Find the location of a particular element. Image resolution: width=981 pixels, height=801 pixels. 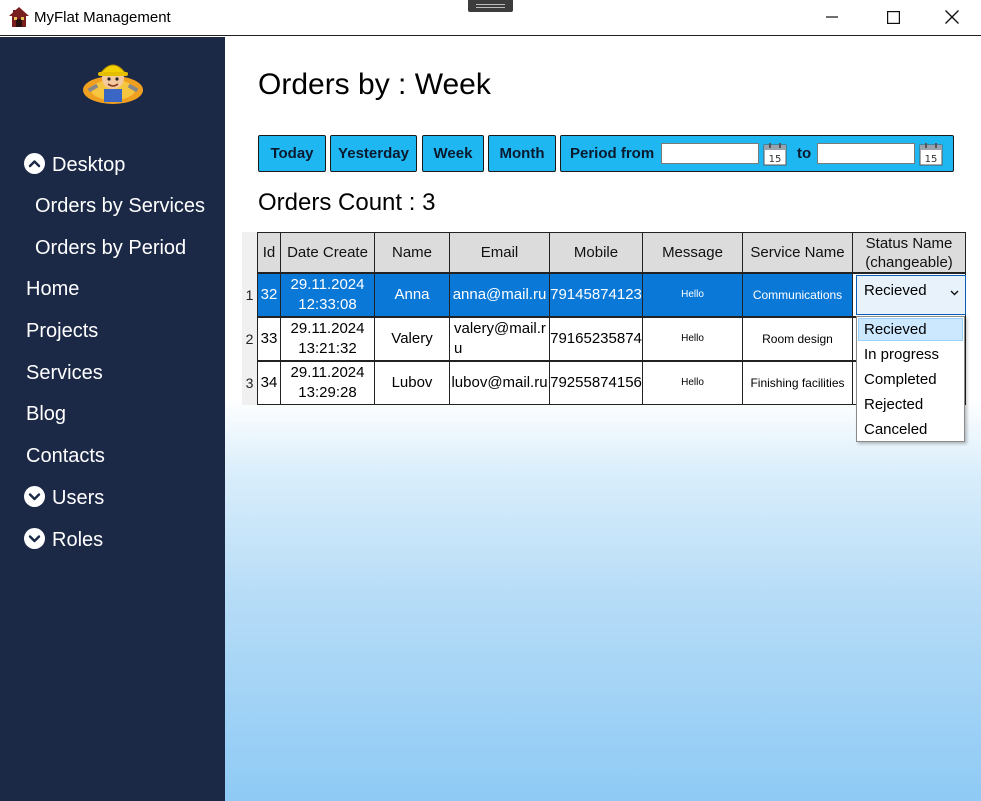

sidebar-item-services: Services is located at coordinates (64, 373).